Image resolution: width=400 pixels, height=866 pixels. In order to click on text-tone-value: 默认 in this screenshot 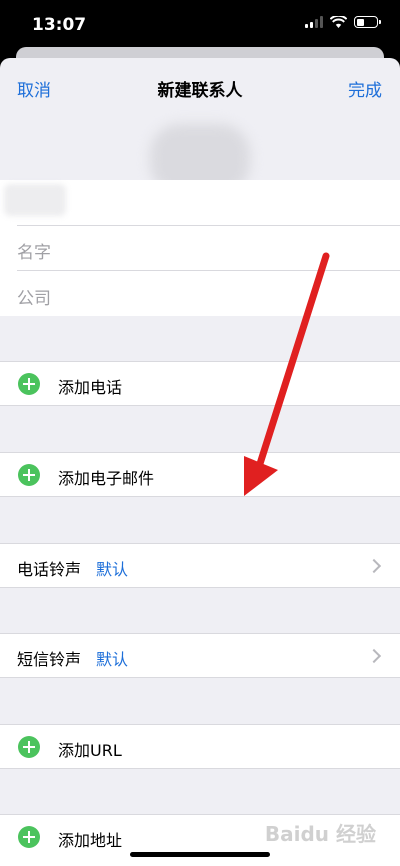, I will do `click(112, 659)`.